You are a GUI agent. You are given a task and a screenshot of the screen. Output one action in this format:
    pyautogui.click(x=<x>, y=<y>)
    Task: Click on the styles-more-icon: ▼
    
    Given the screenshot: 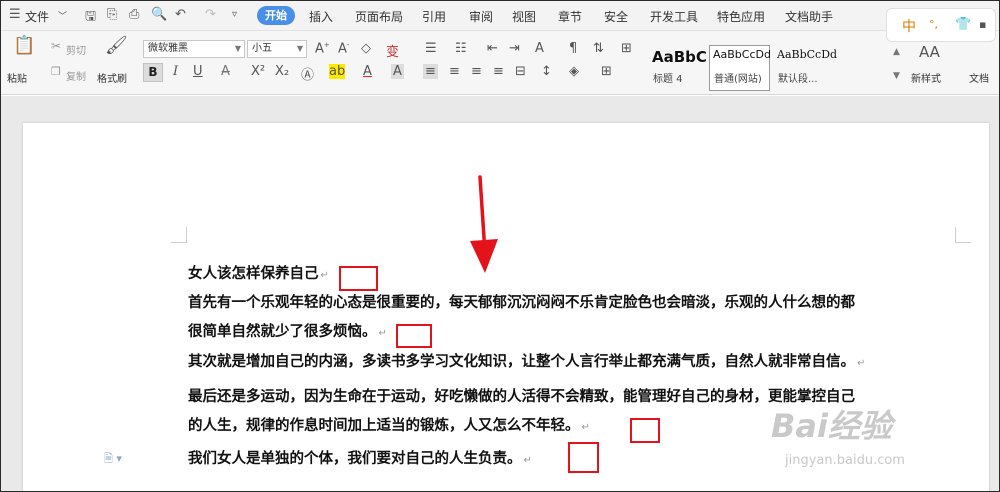 What is the action you would take?
    pyautogui.click(x=896, y=76)
    